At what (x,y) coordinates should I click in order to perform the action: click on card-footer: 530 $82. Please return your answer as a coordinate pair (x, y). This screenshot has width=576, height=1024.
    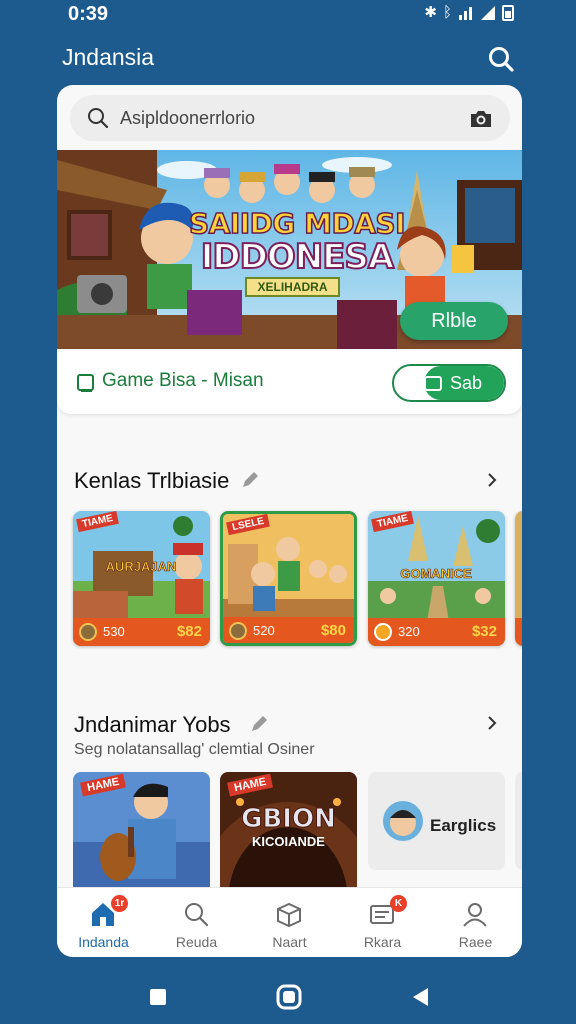
    Looking at the image, I should click on (141, 632).